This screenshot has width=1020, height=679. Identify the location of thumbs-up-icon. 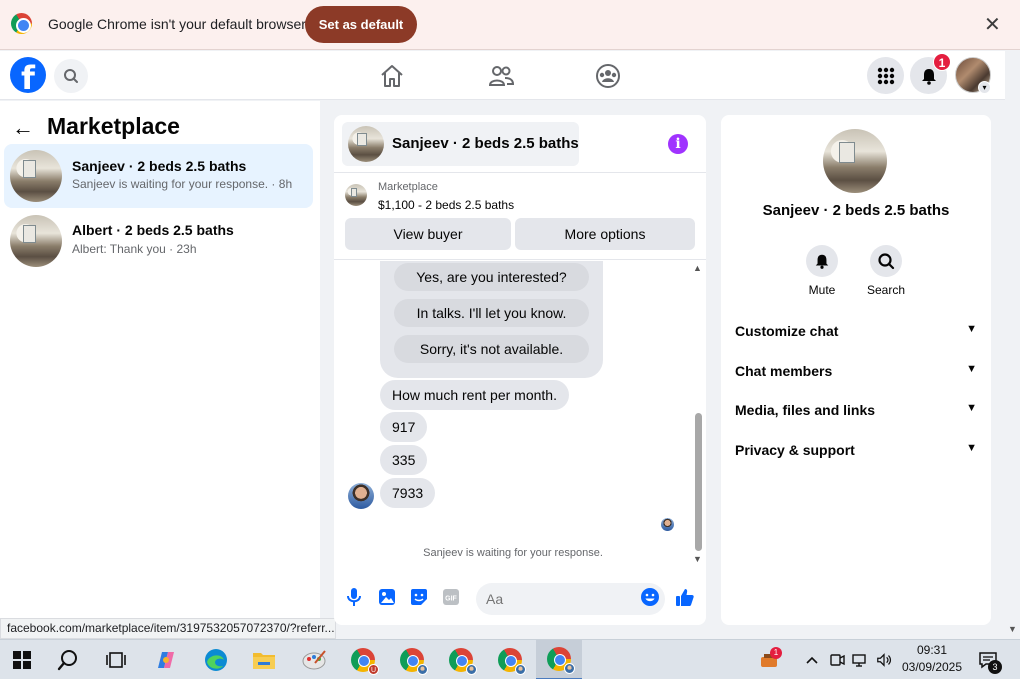
(685, 597).